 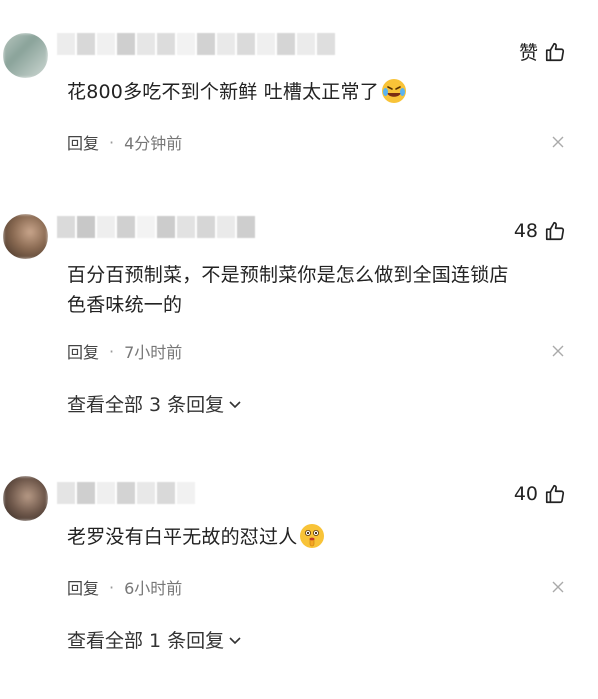 I want to click on comment-text: 花800多吃不到个新鲜 吐槽太正常了, so click(x=317, y=92).